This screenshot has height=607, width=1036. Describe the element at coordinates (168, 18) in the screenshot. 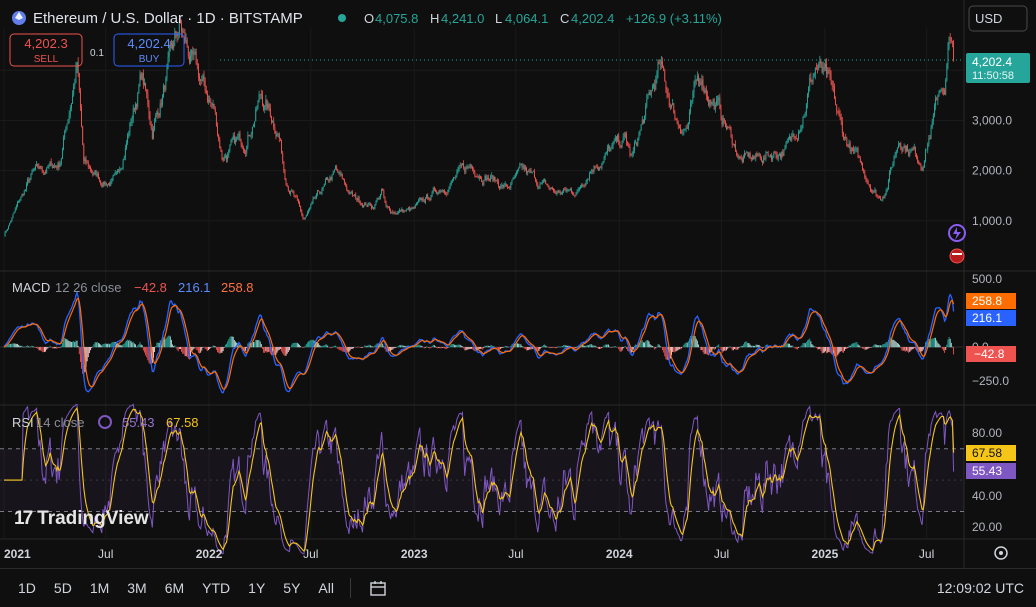

I see `symbol-title: Ethereum / U.S. Dollar · 1D · BITSTAMP` at that location.